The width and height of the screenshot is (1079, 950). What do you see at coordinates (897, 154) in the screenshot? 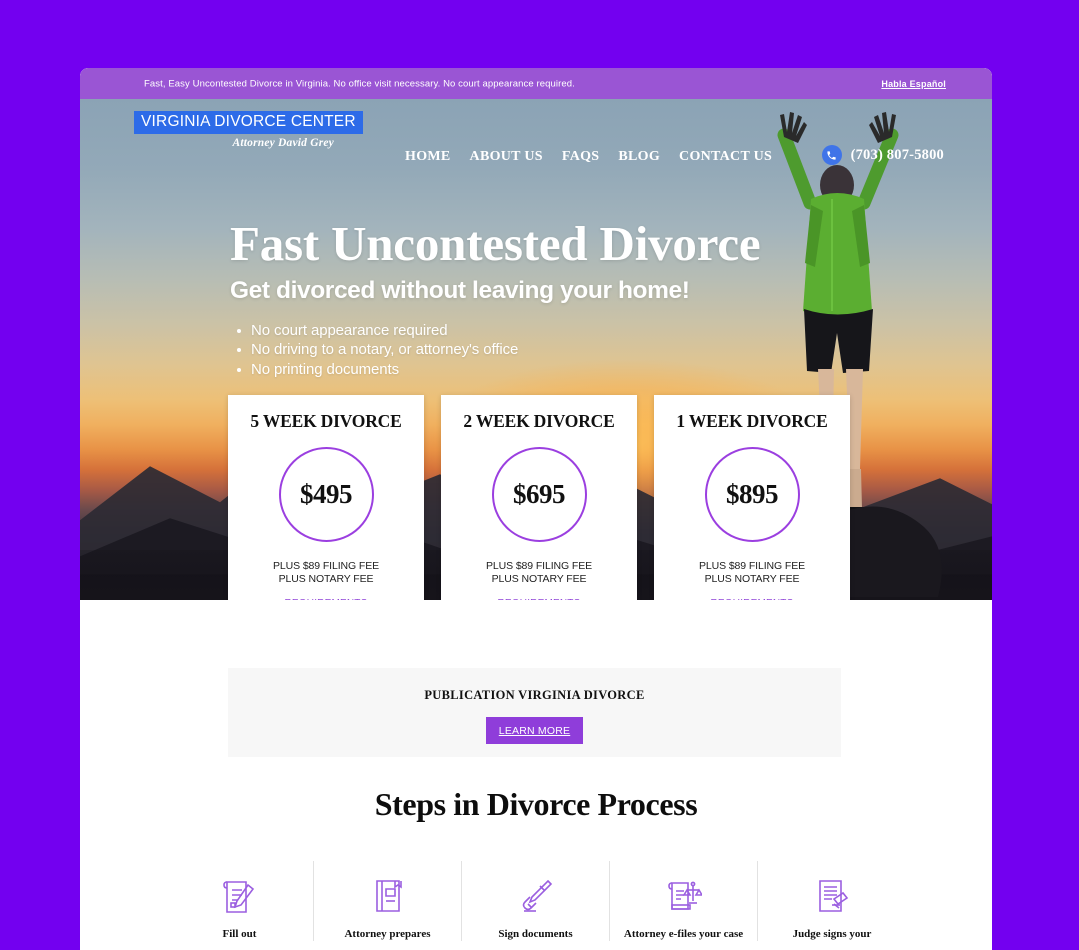
I see `phone-number: (703) 807-5800` at bounding box center [897, 154].